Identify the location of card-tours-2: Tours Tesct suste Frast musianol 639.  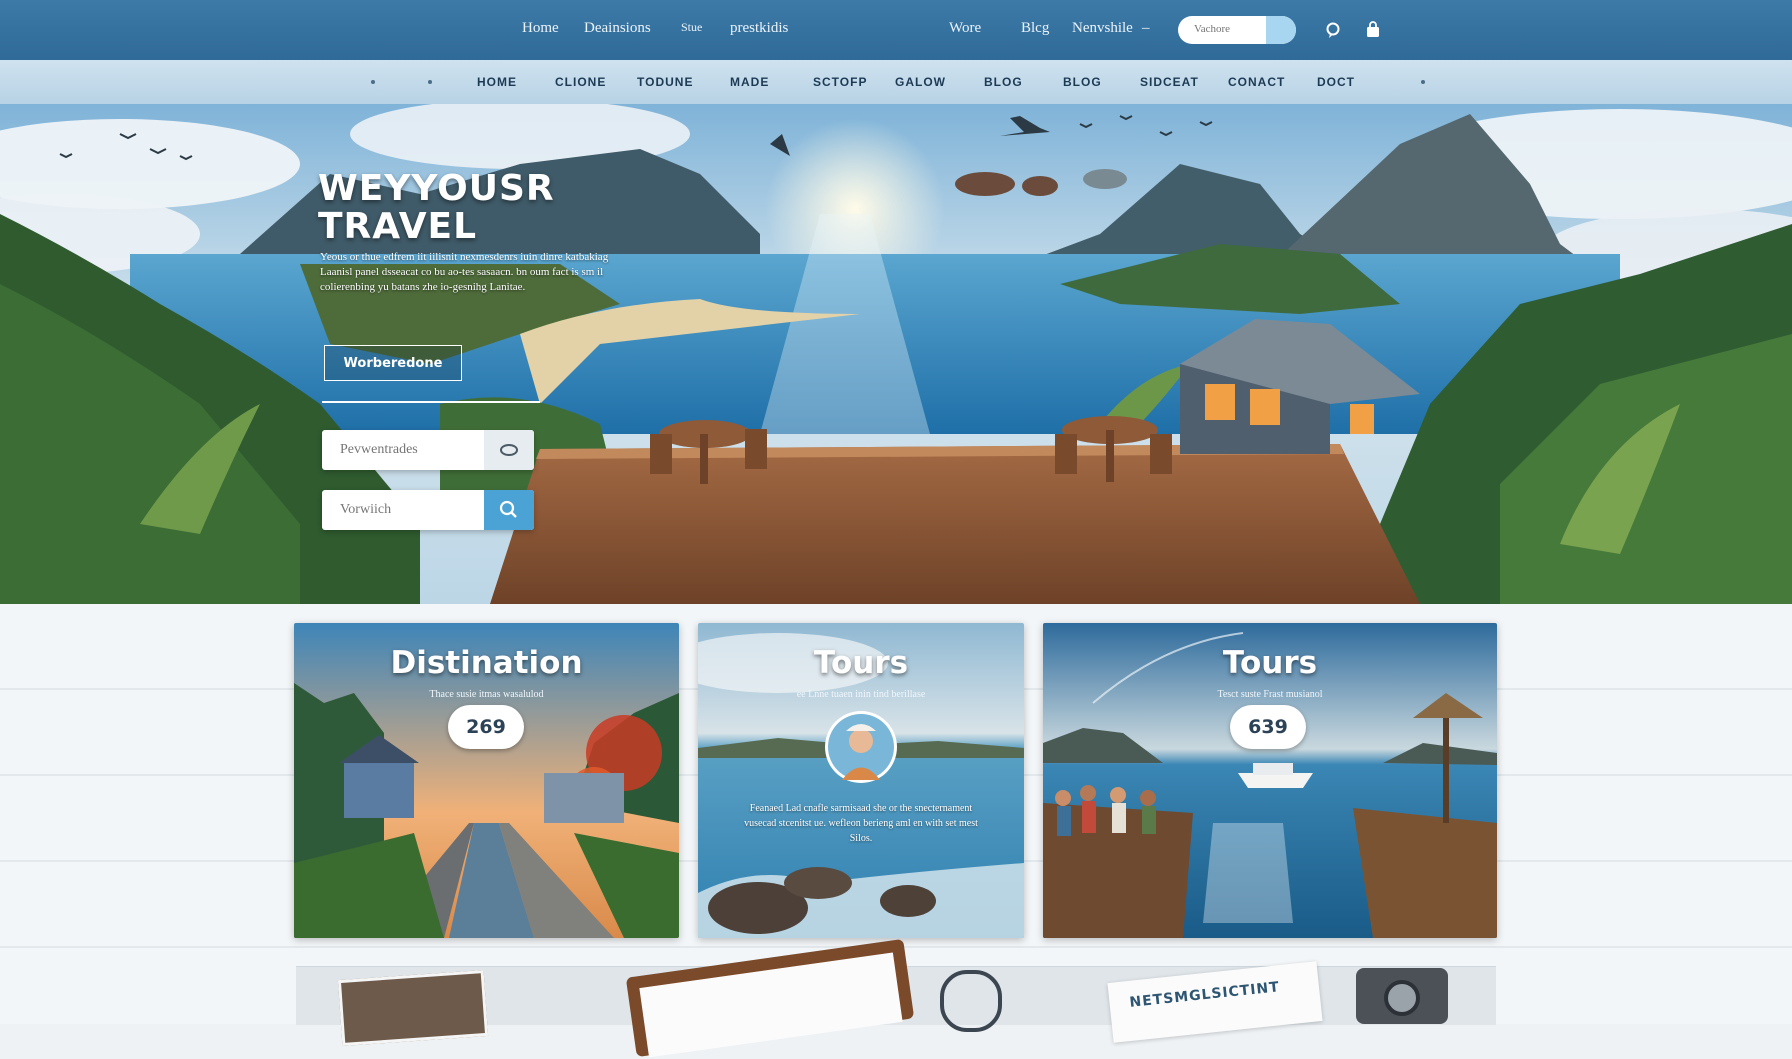
(1270, 780).